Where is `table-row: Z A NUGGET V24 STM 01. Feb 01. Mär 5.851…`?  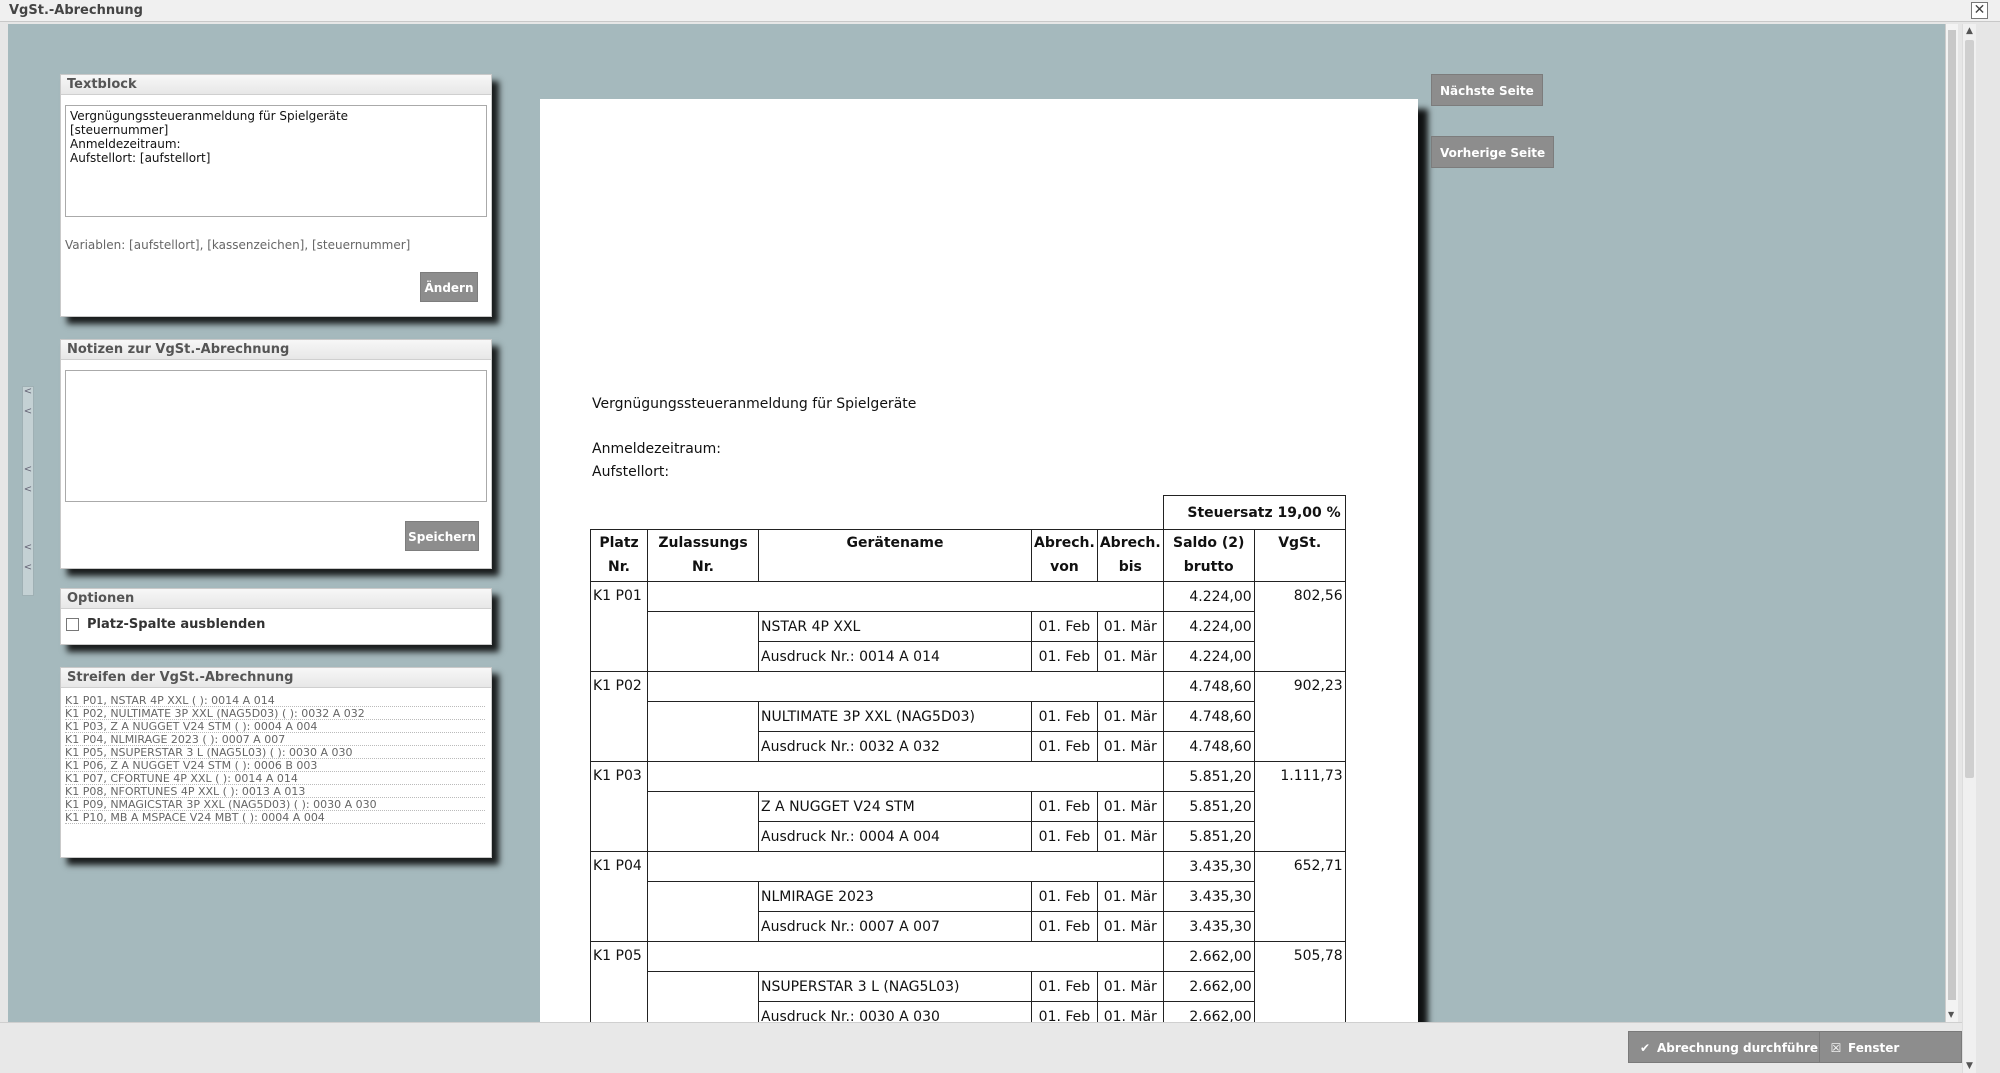
table-row: Z A NUGGET V24 STM 01. Feb 01. Mär 5.851… is located at coordinates (968, 821).